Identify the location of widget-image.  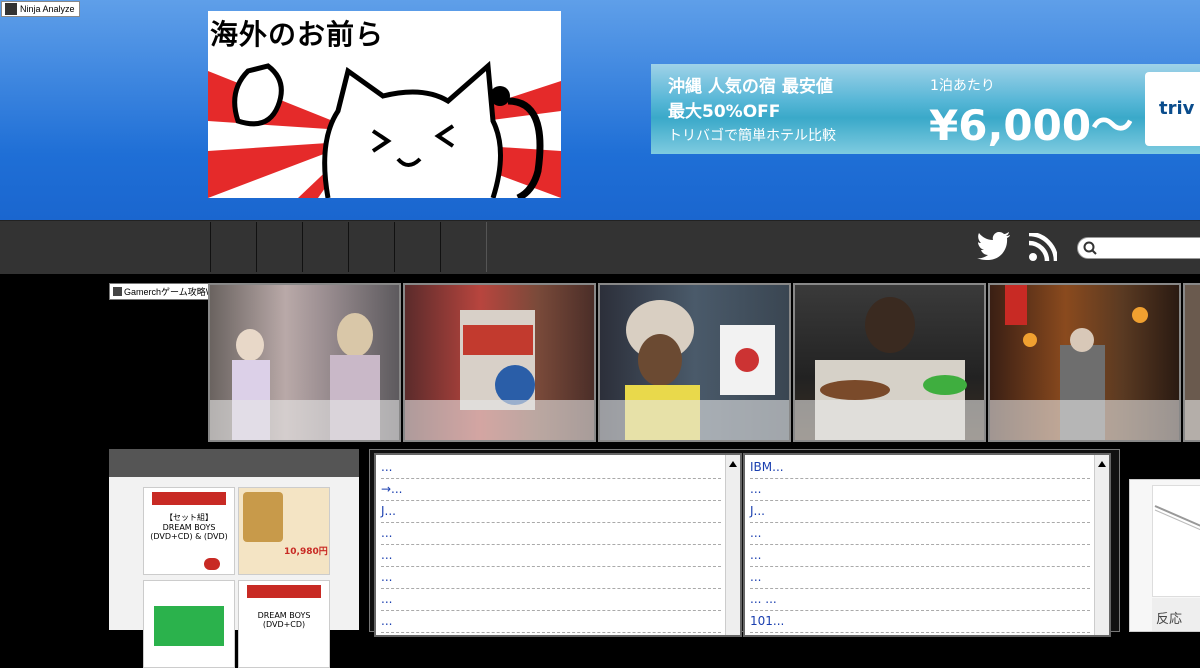
(1176, 541).